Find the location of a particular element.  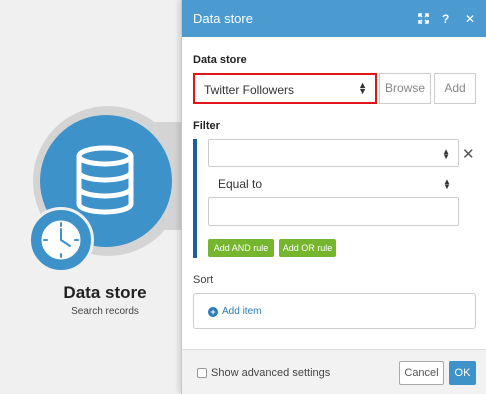

filter-label: Filter is located at coordinates (206, 126).